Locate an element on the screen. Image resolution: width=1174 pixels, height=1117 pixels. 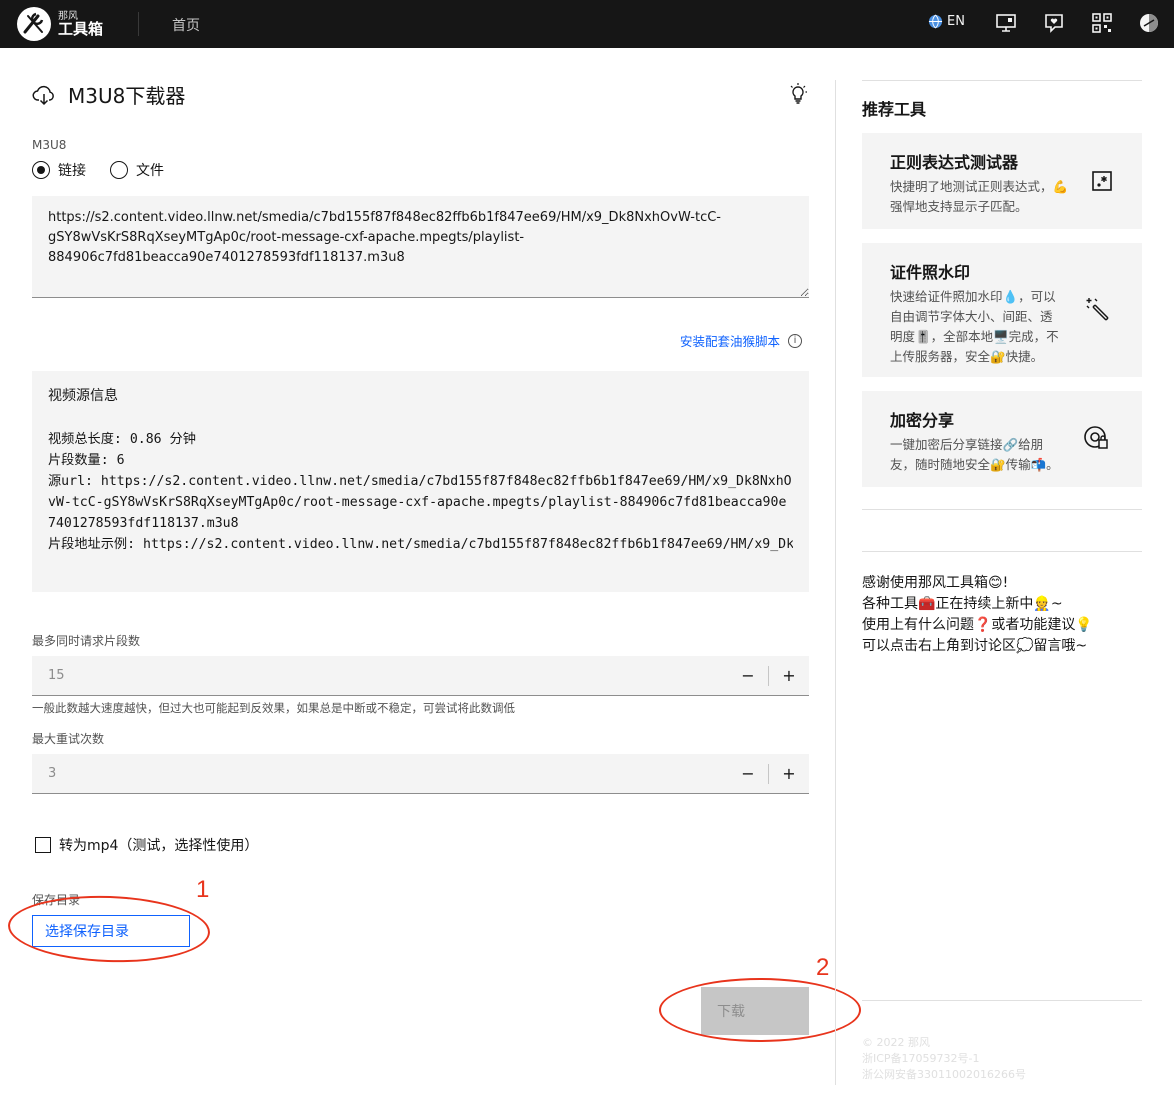
video-info-title: 视频源信息 is located at coordinates (83, 396).